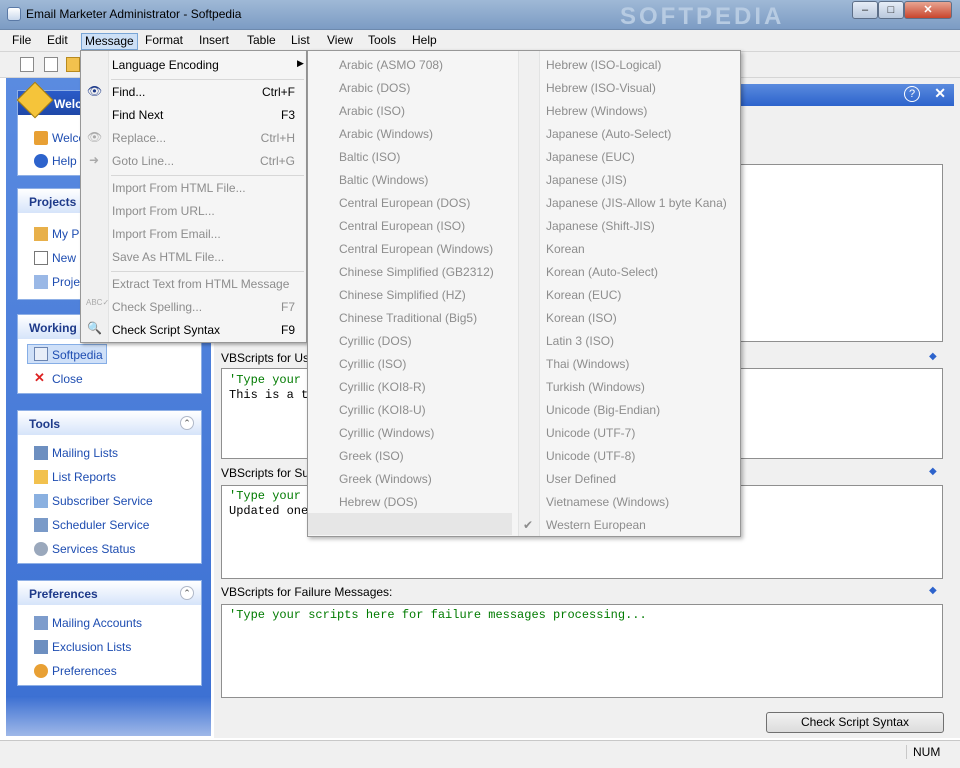  I want to click on shortcut-find-next: F3, so click(287, 115).